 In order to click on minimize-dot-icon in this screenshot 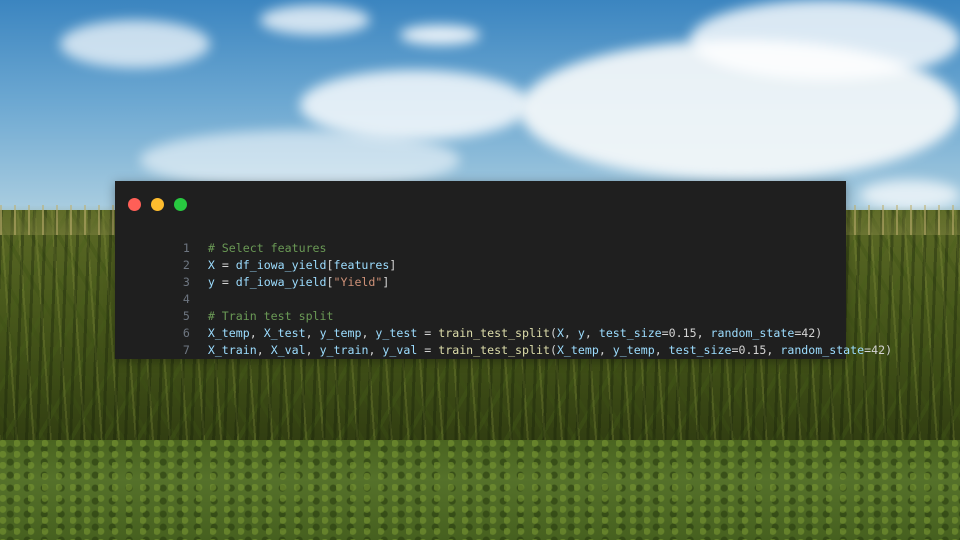, I will do `click(157, 204)`.